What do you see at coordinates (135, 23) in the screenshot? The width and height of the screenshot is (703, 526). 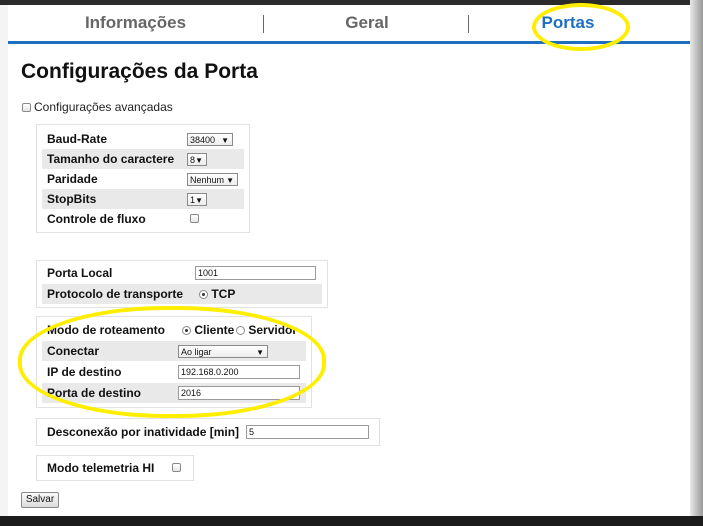 I see `tab-informacoes: Informações` at bounding box center [135, 23].